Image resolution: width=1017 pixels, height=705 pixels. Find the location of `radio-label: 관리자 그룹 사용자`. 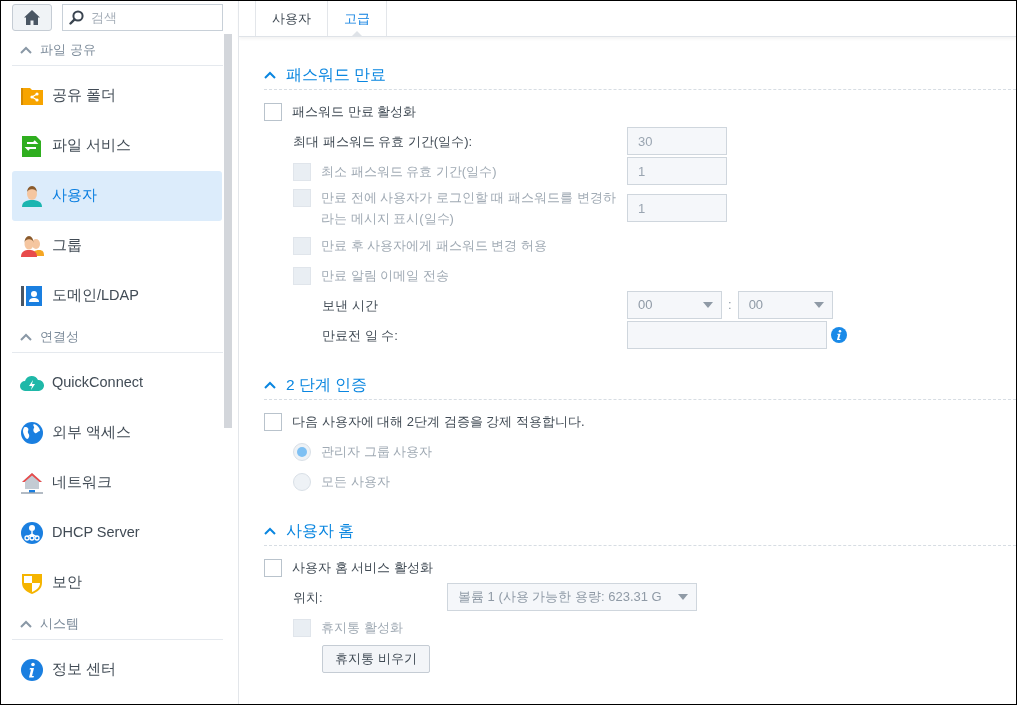

radio-label: 관리자 그룹 사용자 is located at coordinates (377, 451).